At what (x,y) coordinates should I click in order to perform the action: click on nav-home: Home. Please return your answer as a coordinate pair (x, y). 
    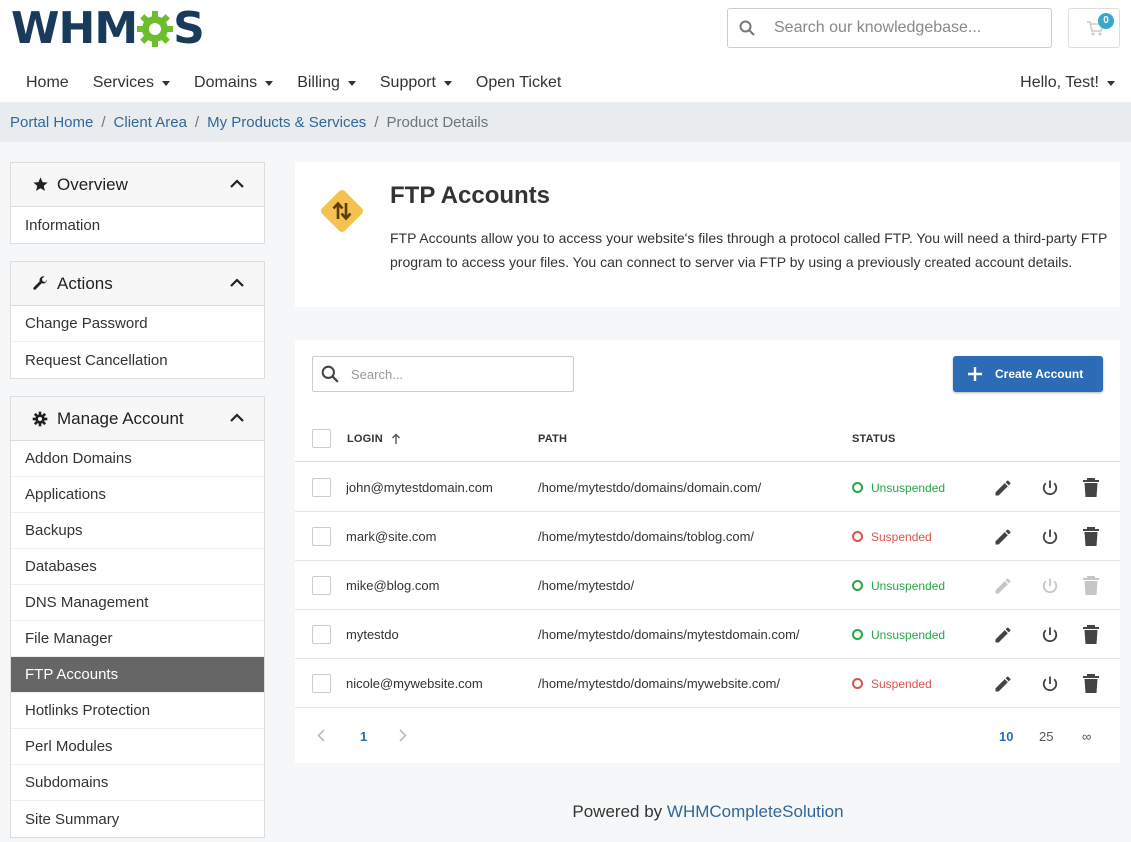
    Looking at the image, I should click on (47, 83).